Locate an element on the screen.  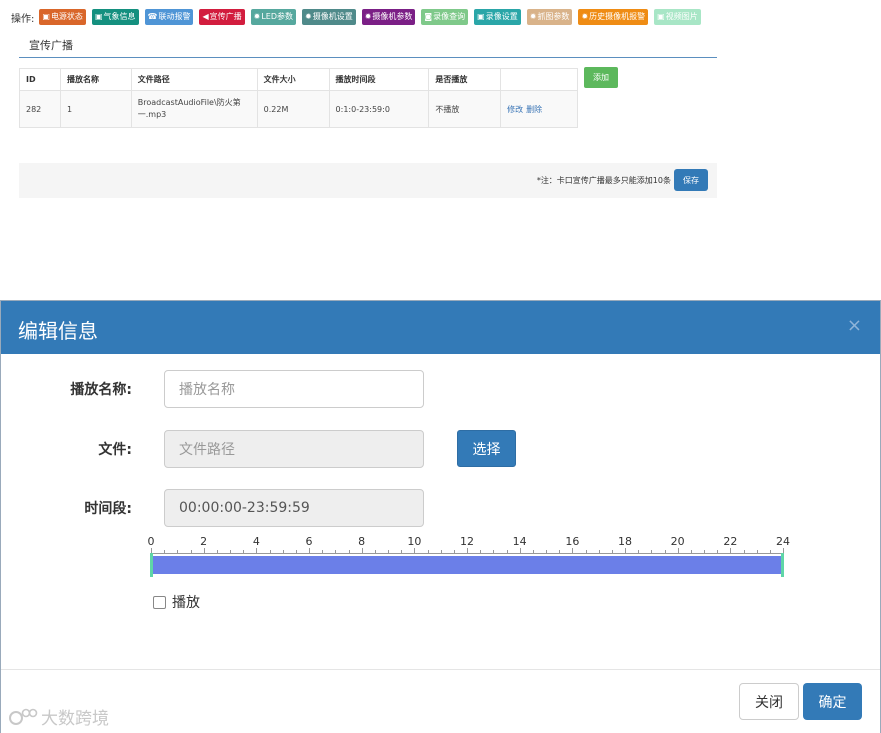
checkbox-box is located at coordinates (159, 602).